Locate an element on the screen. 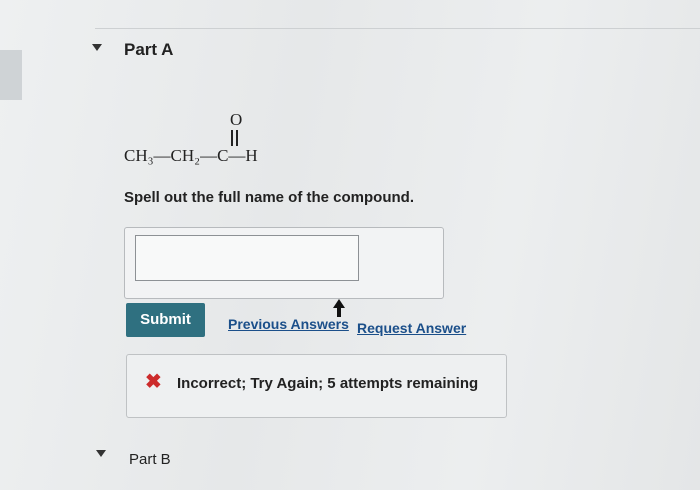 The height and width of the screenshot is (490, 700). answer-container is located at coordinates (284, 263).